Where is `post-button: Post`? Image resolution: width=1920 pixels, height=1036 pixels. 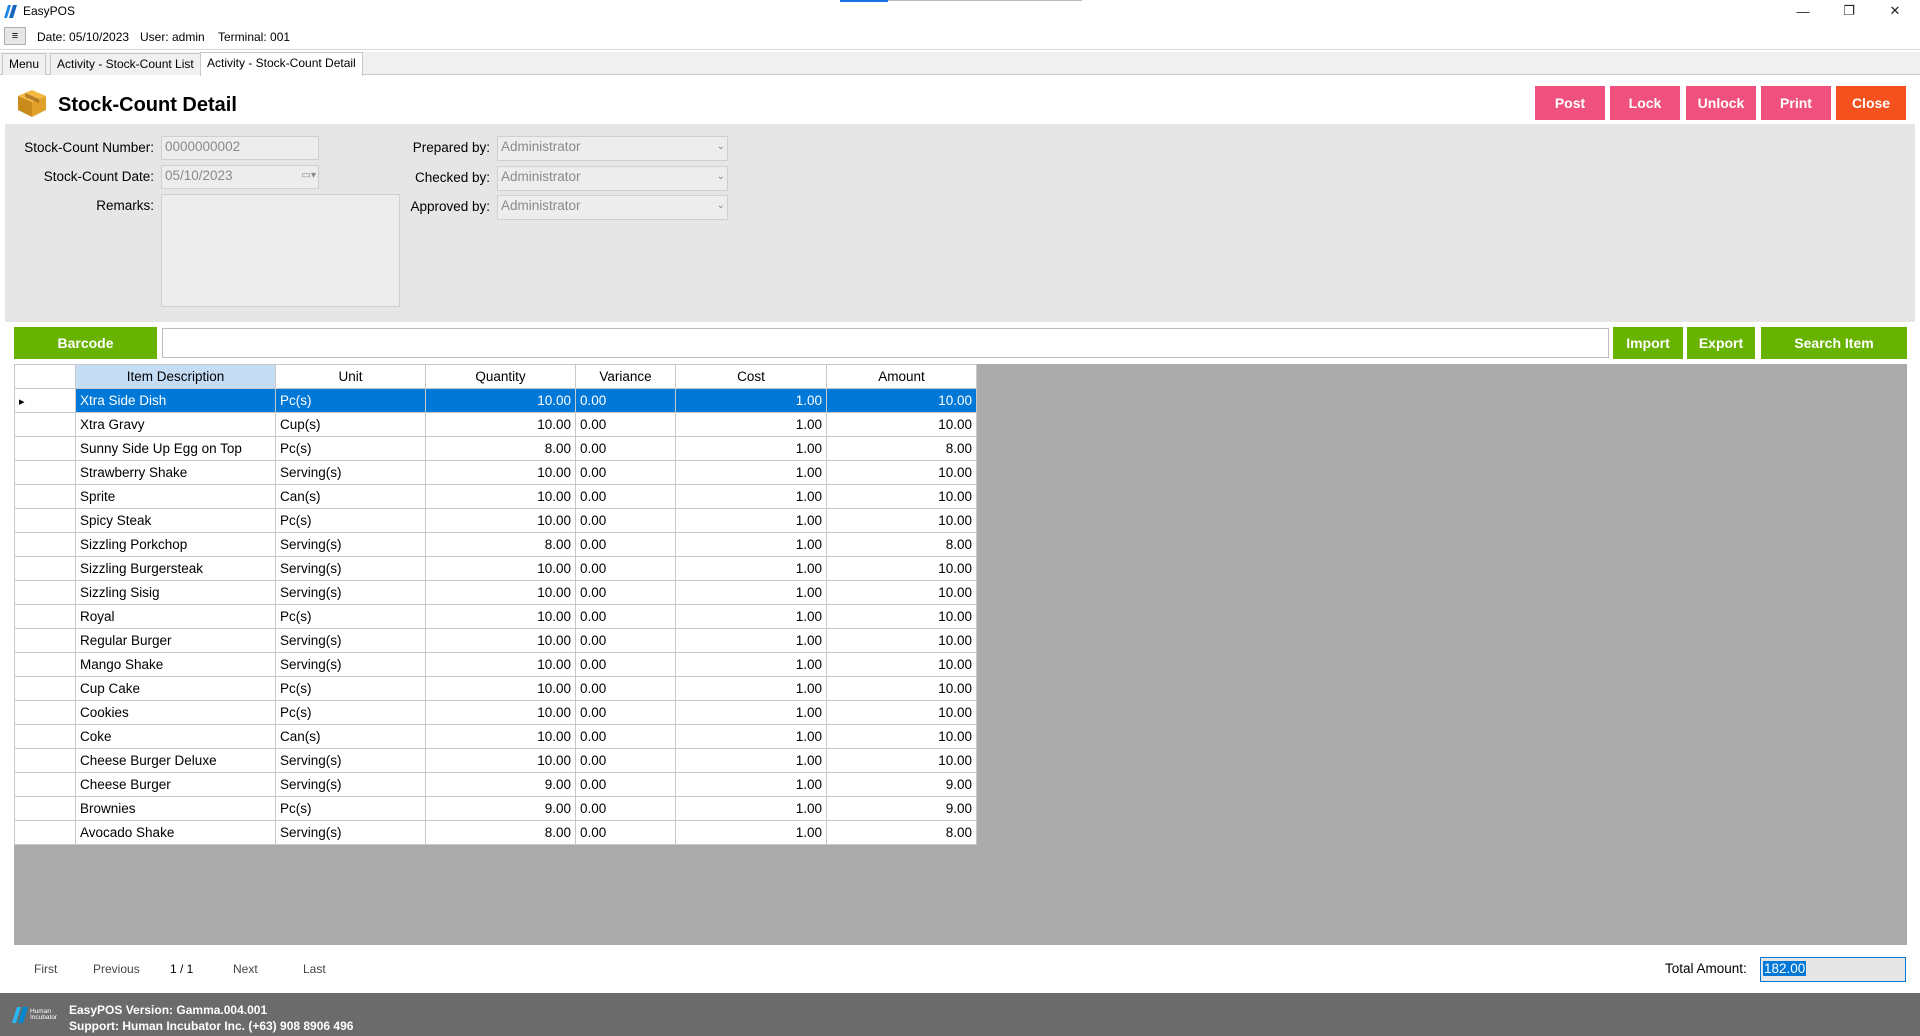 post-button: Post is located at coordinates (1570, 103).